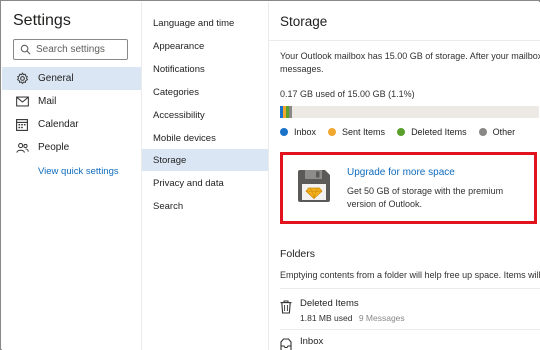  I want to click on calendar-icon, so click(22, 125).